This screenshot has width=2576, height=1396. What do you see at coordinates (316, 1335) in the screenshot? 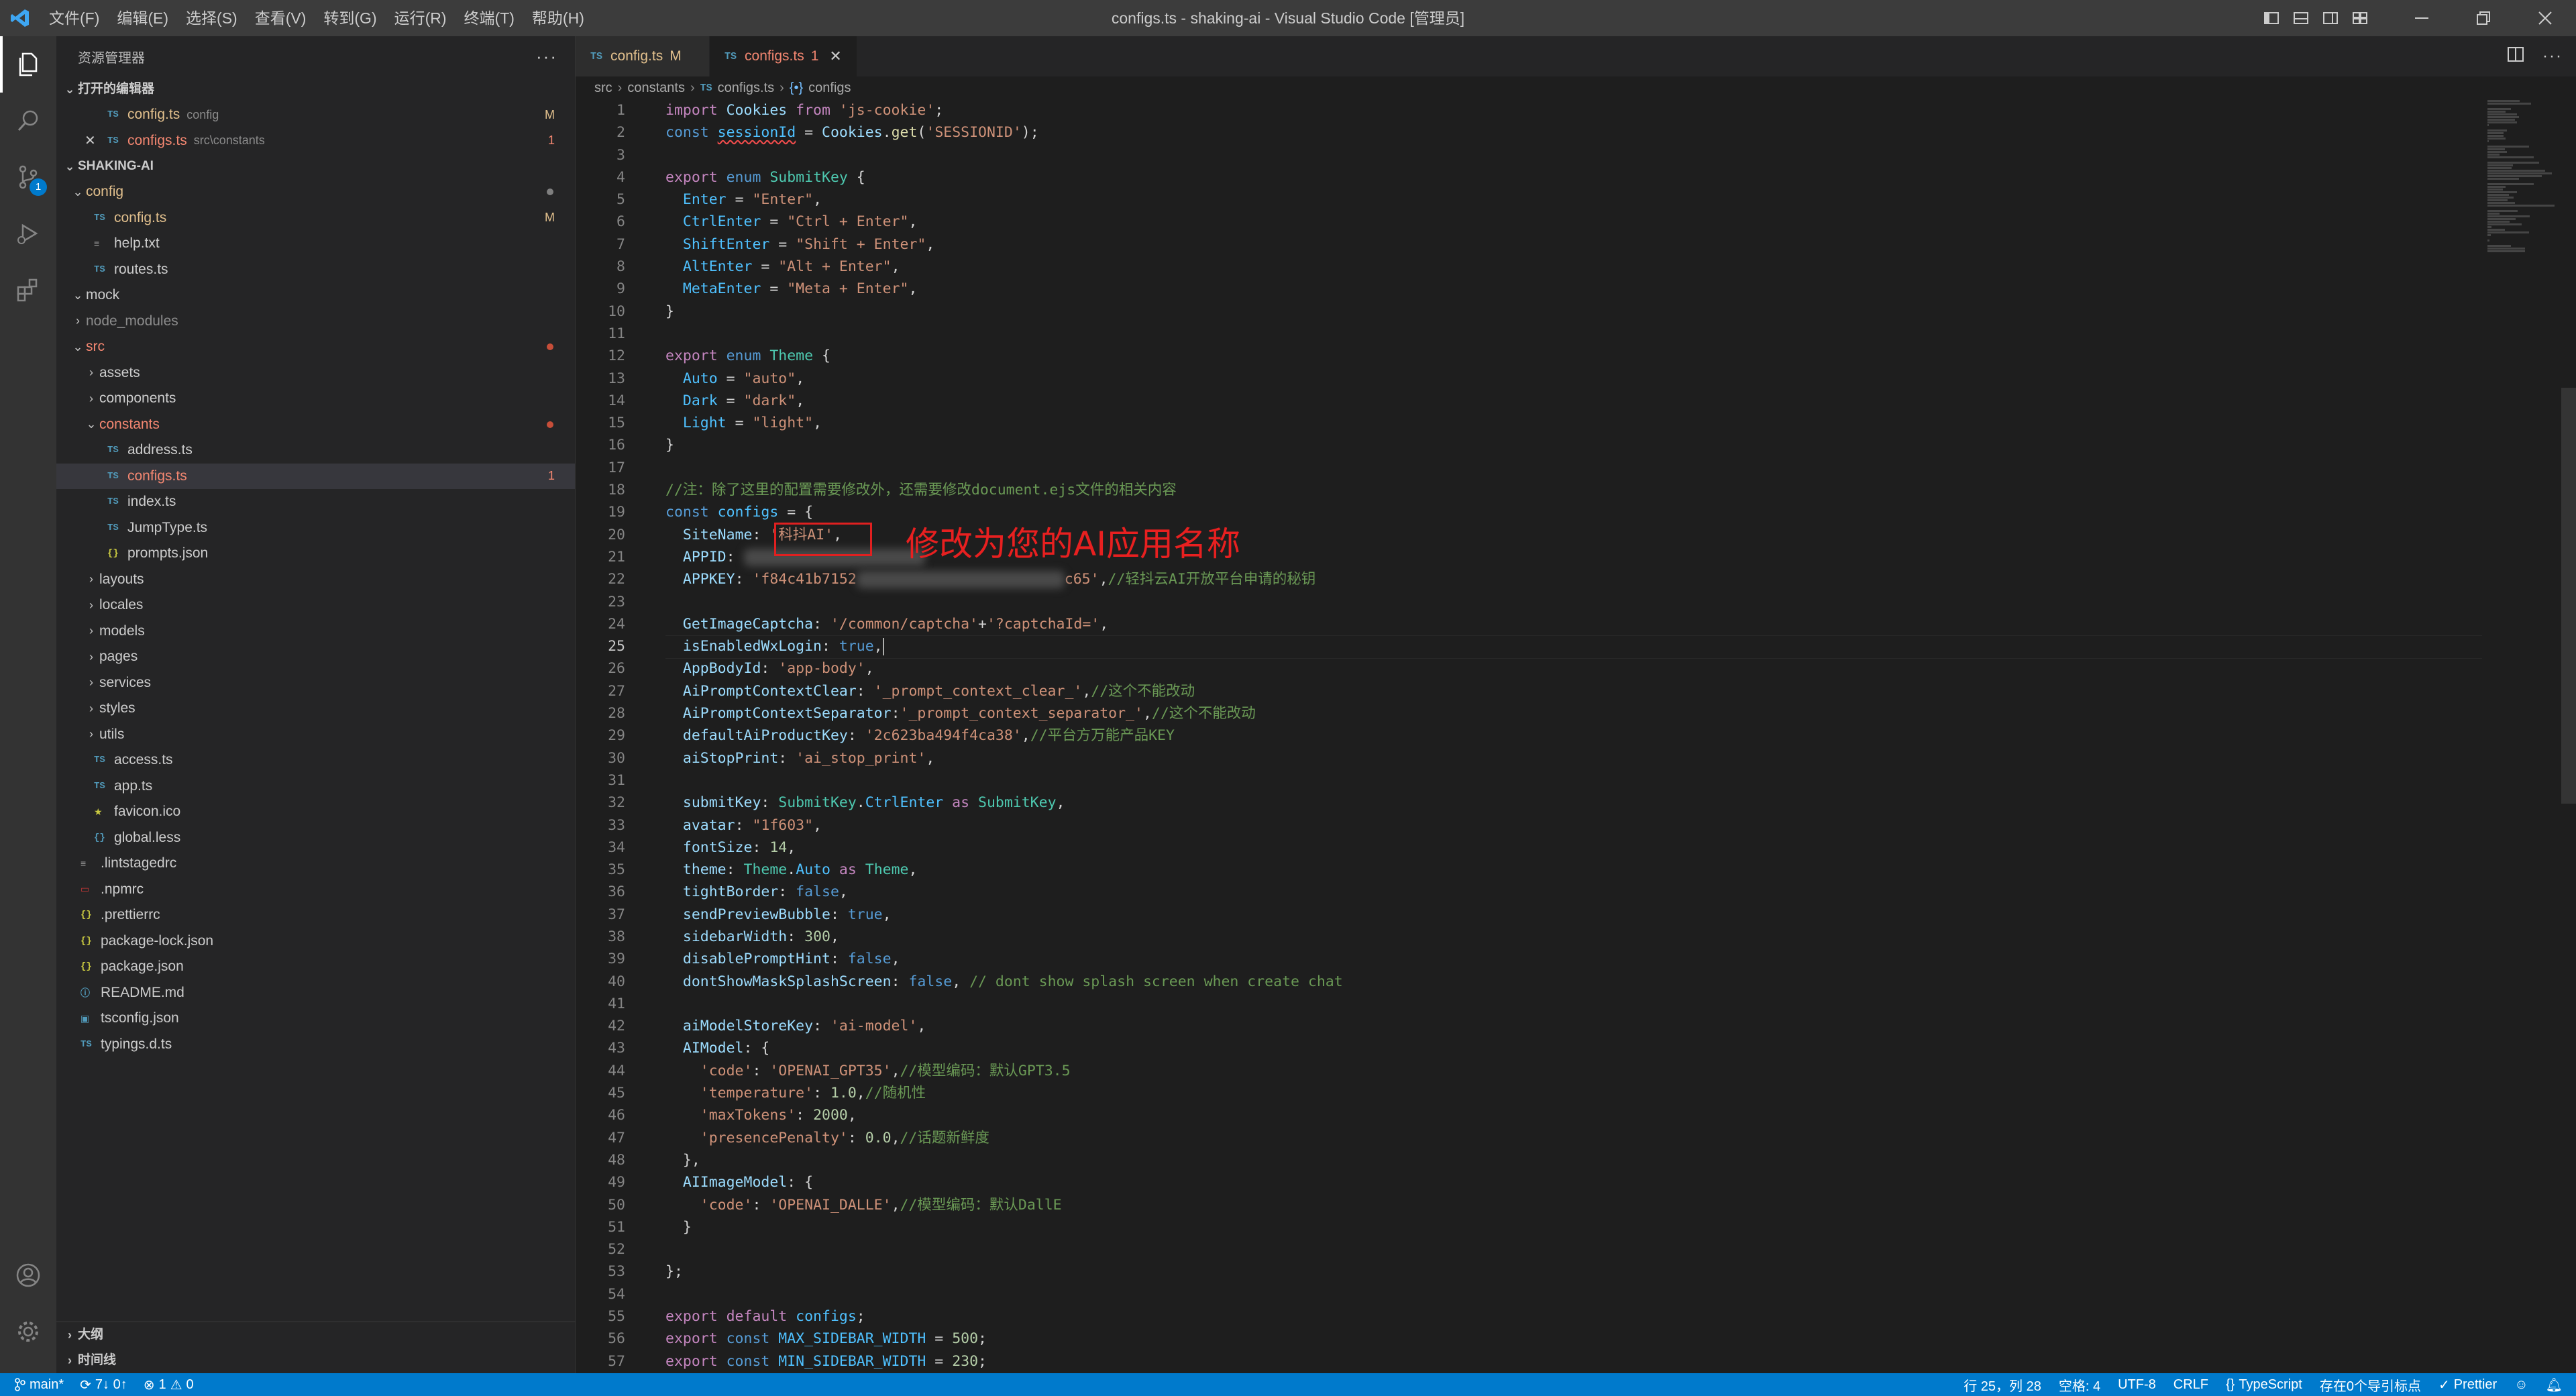
I see `outline-section: › 大纲` at bounding box center [316, 1335].